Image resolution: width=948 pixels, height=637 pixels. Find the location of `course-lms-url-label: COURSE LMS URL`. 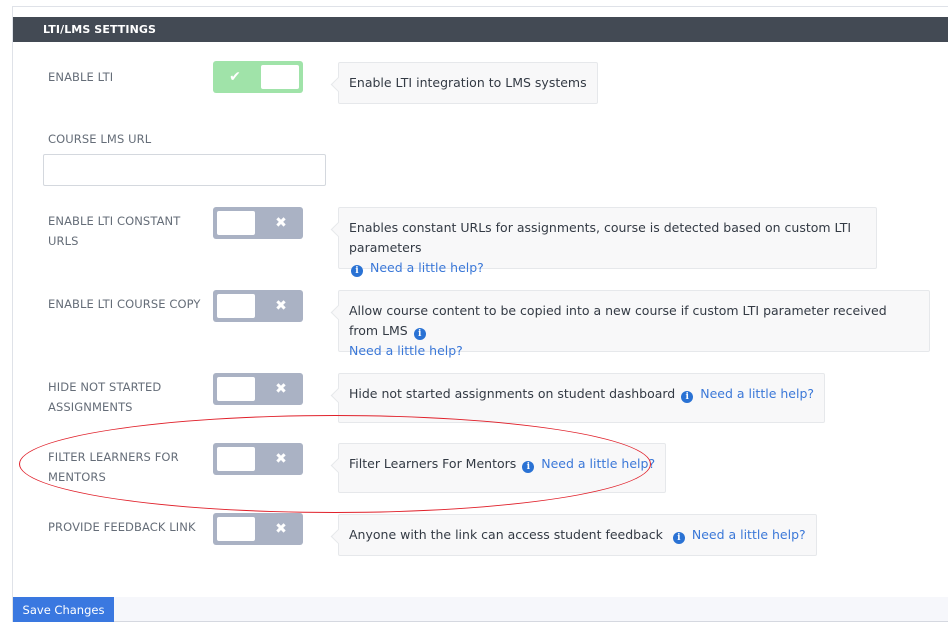

course-lms-url-label: COURSE LMS URL is located at coordinates (100, 139).